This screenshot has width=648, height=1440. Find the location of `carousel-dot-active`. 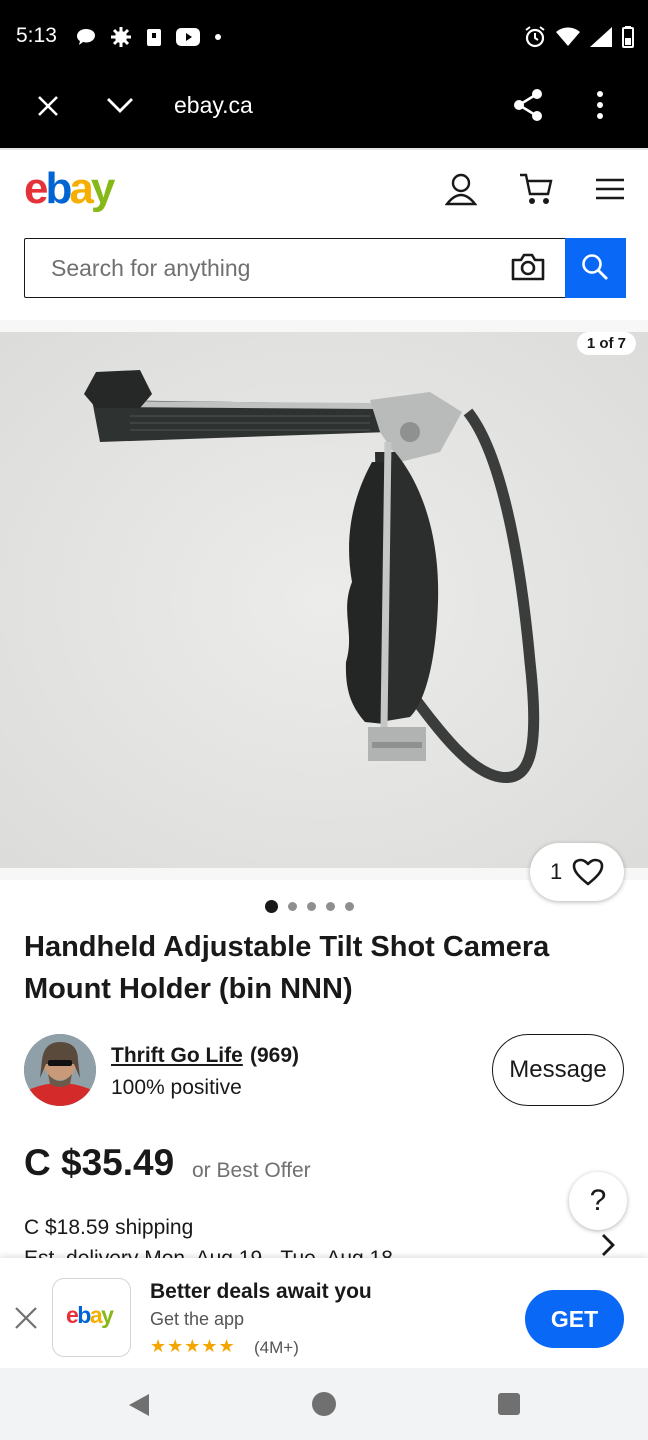

carousel-dot-active is located at coordinates (271, 906).